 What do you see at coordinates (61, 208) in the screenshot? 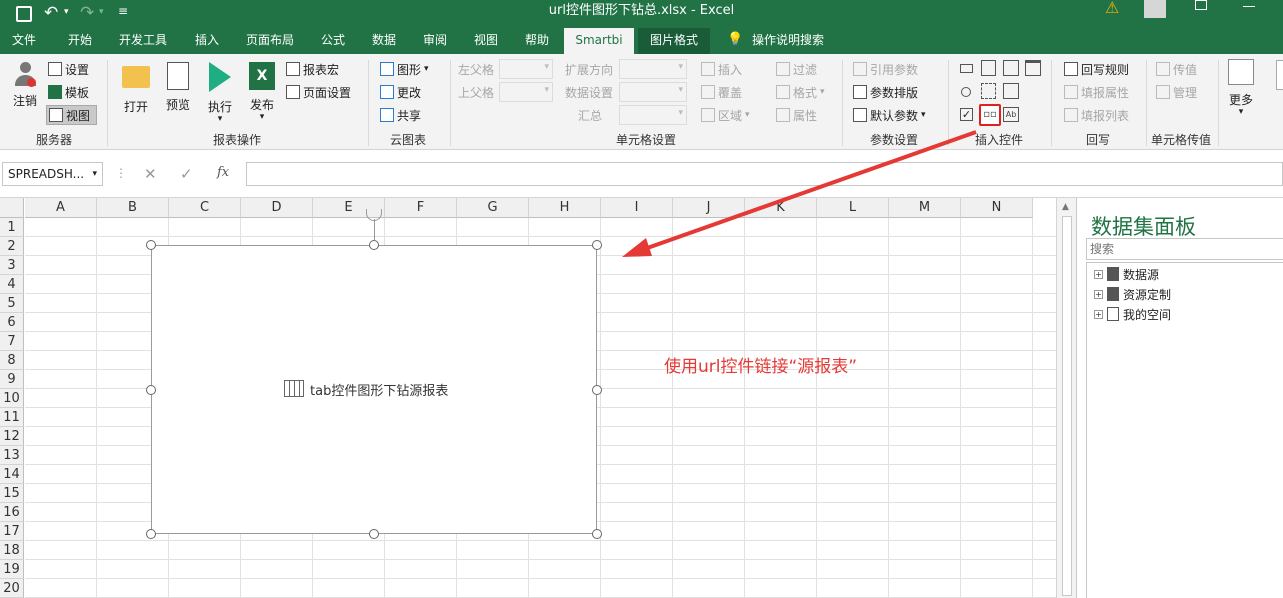
I see `column-header: A` at bounding box center [61, 208].